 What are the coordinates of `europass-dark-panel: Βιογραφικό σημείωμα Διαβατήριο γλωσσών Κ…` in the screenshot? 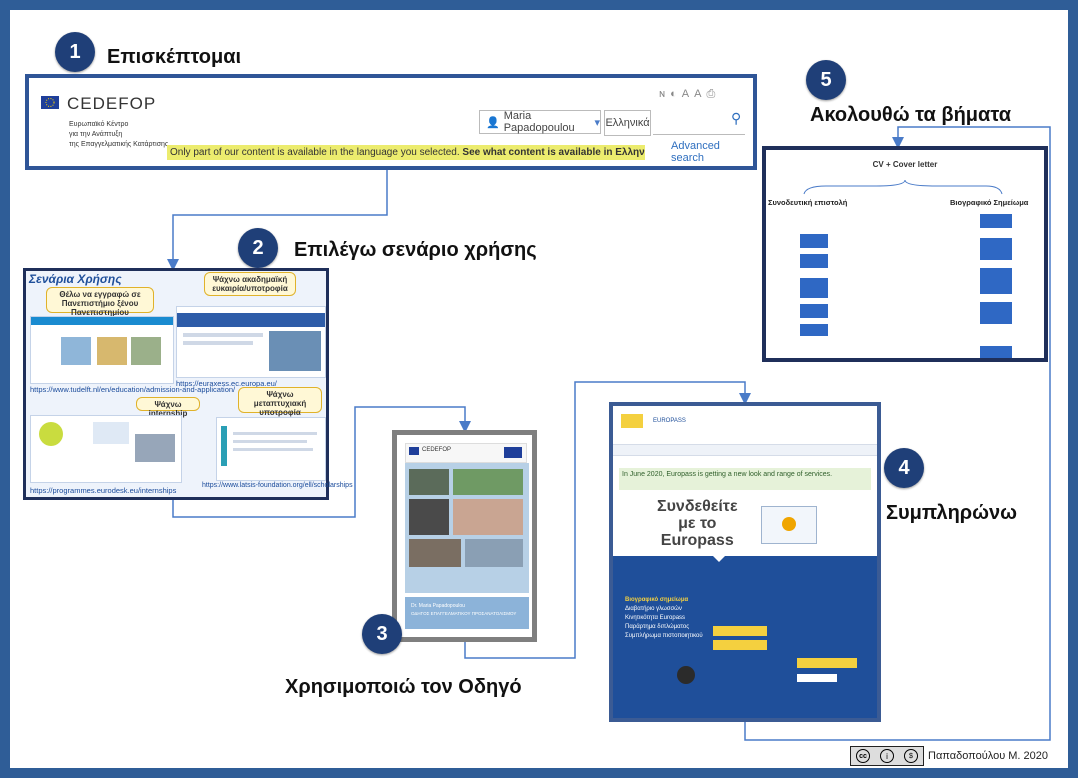 It's located at (745, 636).